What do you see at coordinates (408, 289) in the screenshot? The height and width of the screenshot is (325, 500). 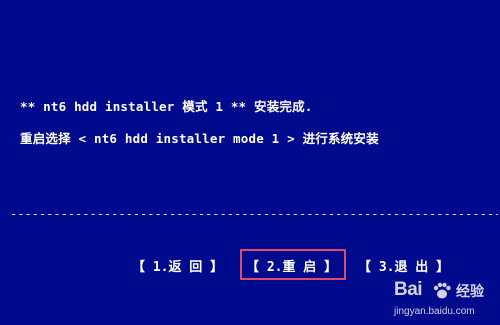 I see `watermark-brand: Bai` at bounding box center [408, 289].